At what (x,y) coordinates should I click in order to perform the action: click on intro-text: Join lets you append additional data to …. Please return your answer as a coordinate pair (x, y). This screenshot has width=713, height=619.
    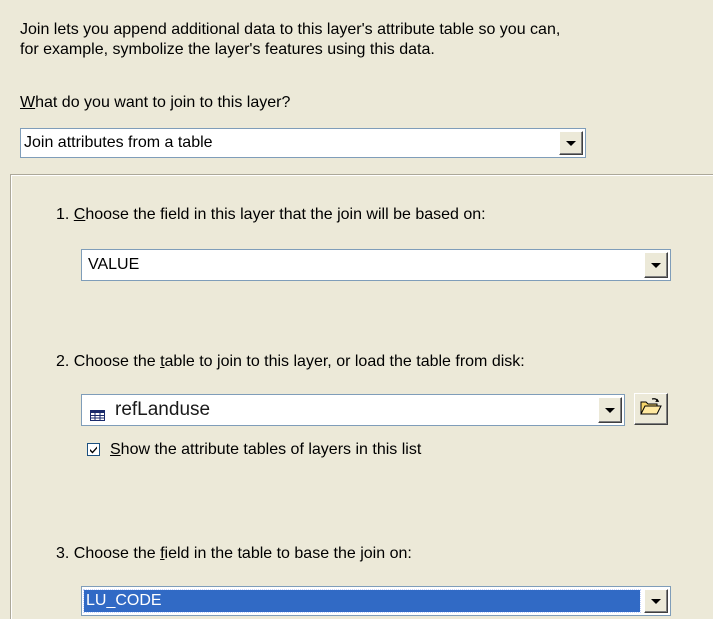
    Looking at the image, I should click on (360, 40).